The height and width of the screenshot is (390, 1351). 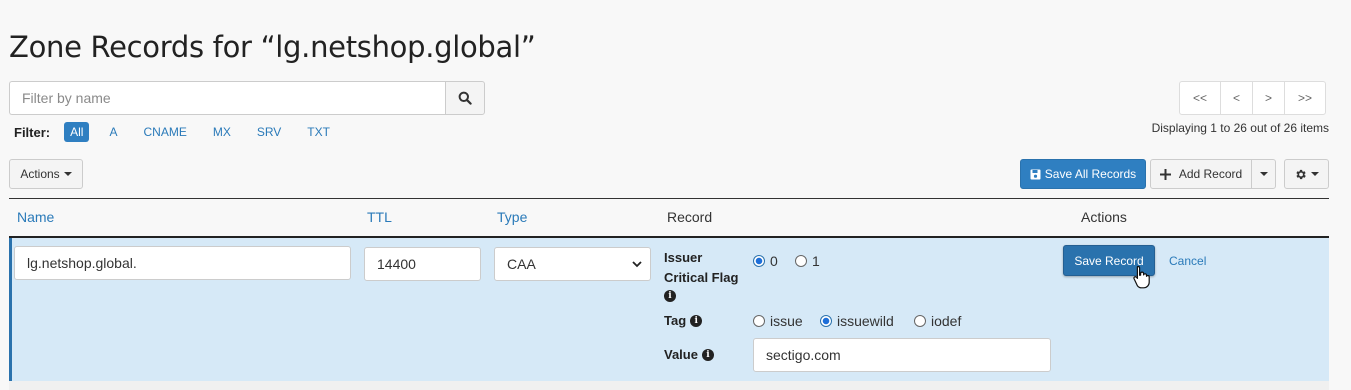 I want to click on save-all-label: Save All Records, so click(x=1090, y=174).